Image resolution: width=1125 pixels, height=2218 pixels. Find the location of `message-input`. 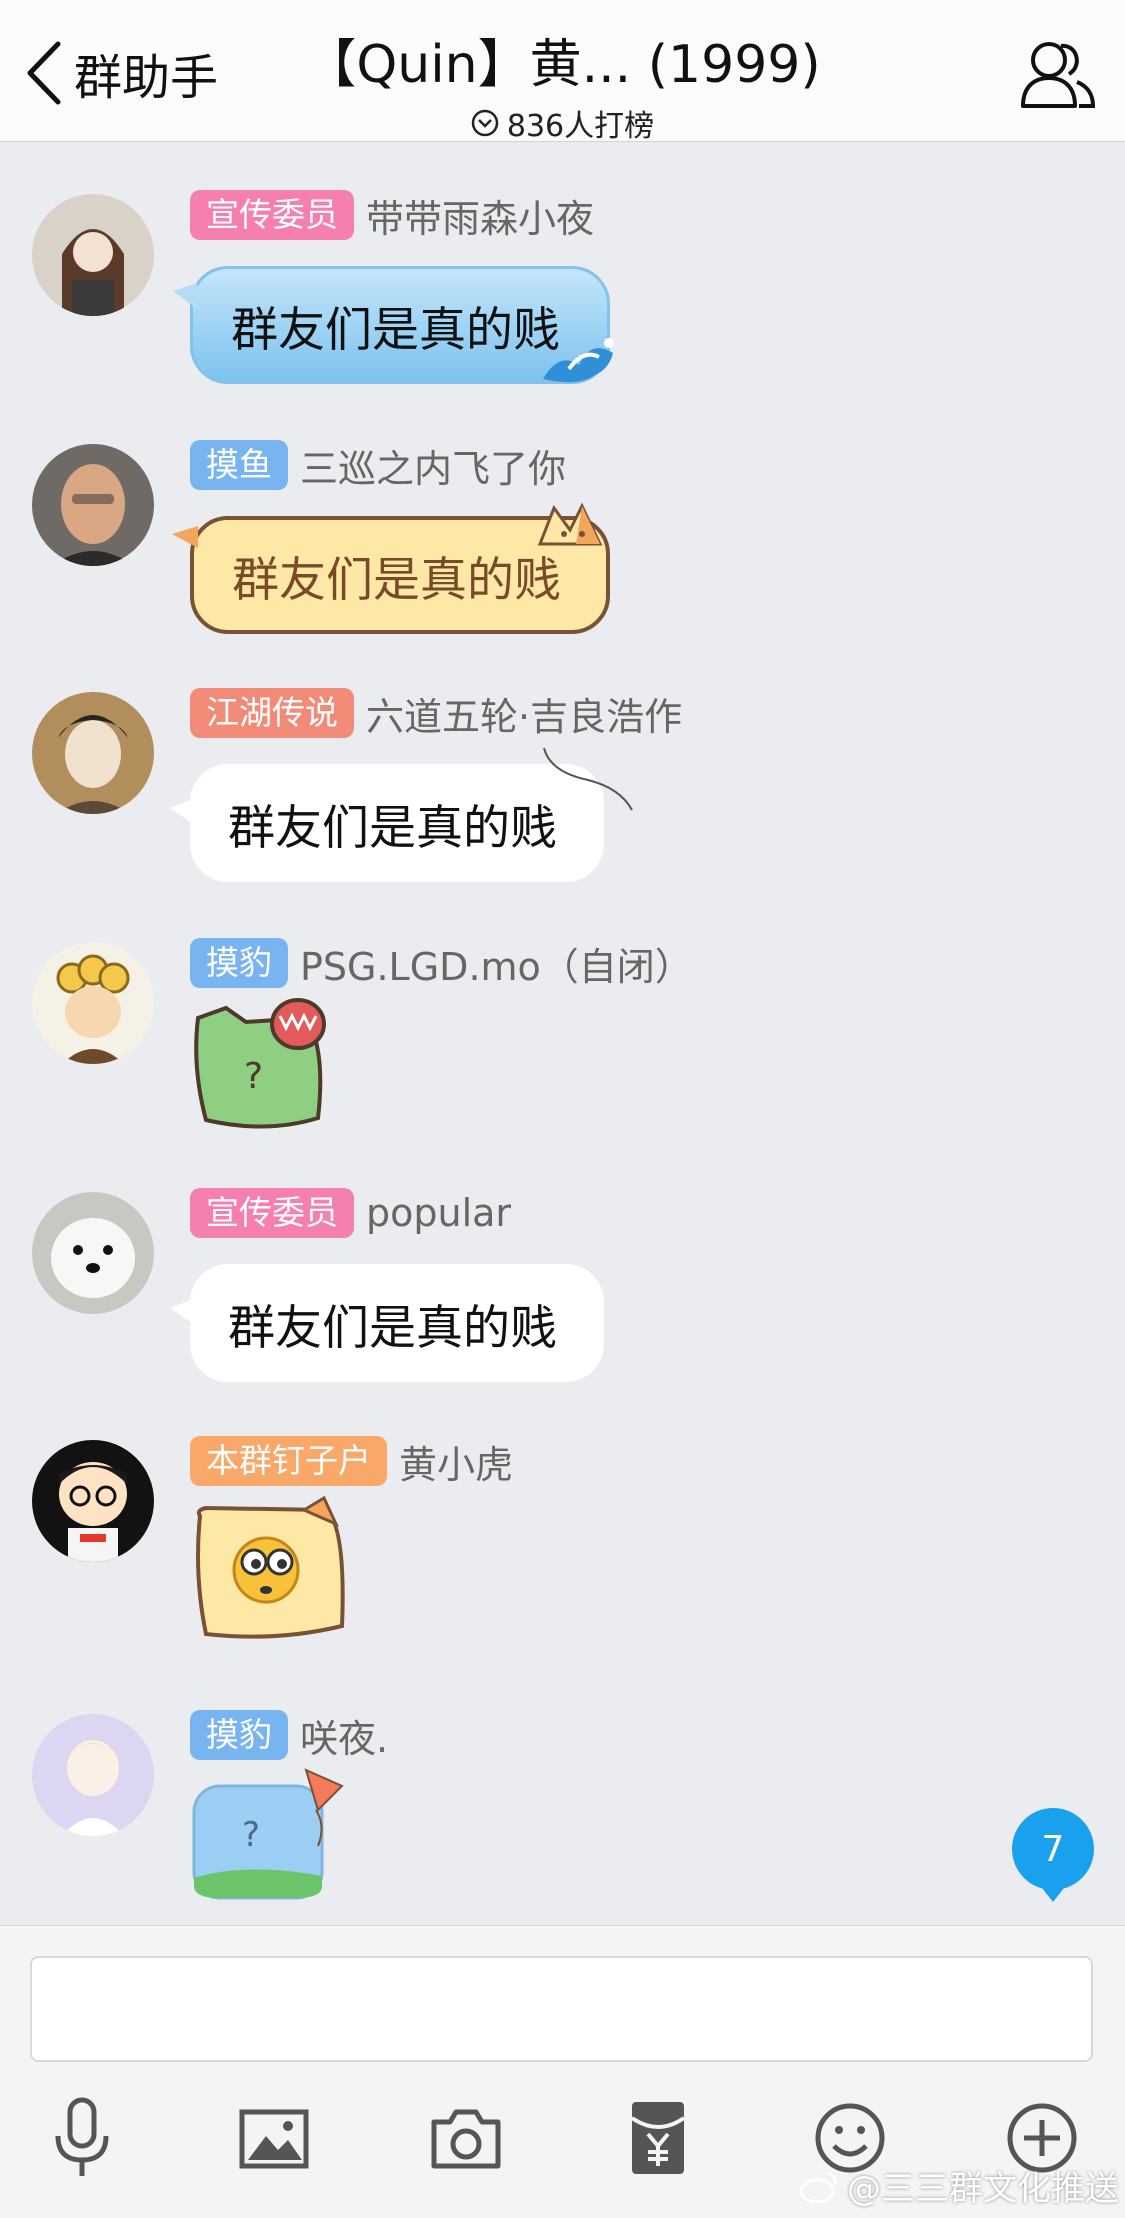

message-input is located at coordinates (561, 2009).